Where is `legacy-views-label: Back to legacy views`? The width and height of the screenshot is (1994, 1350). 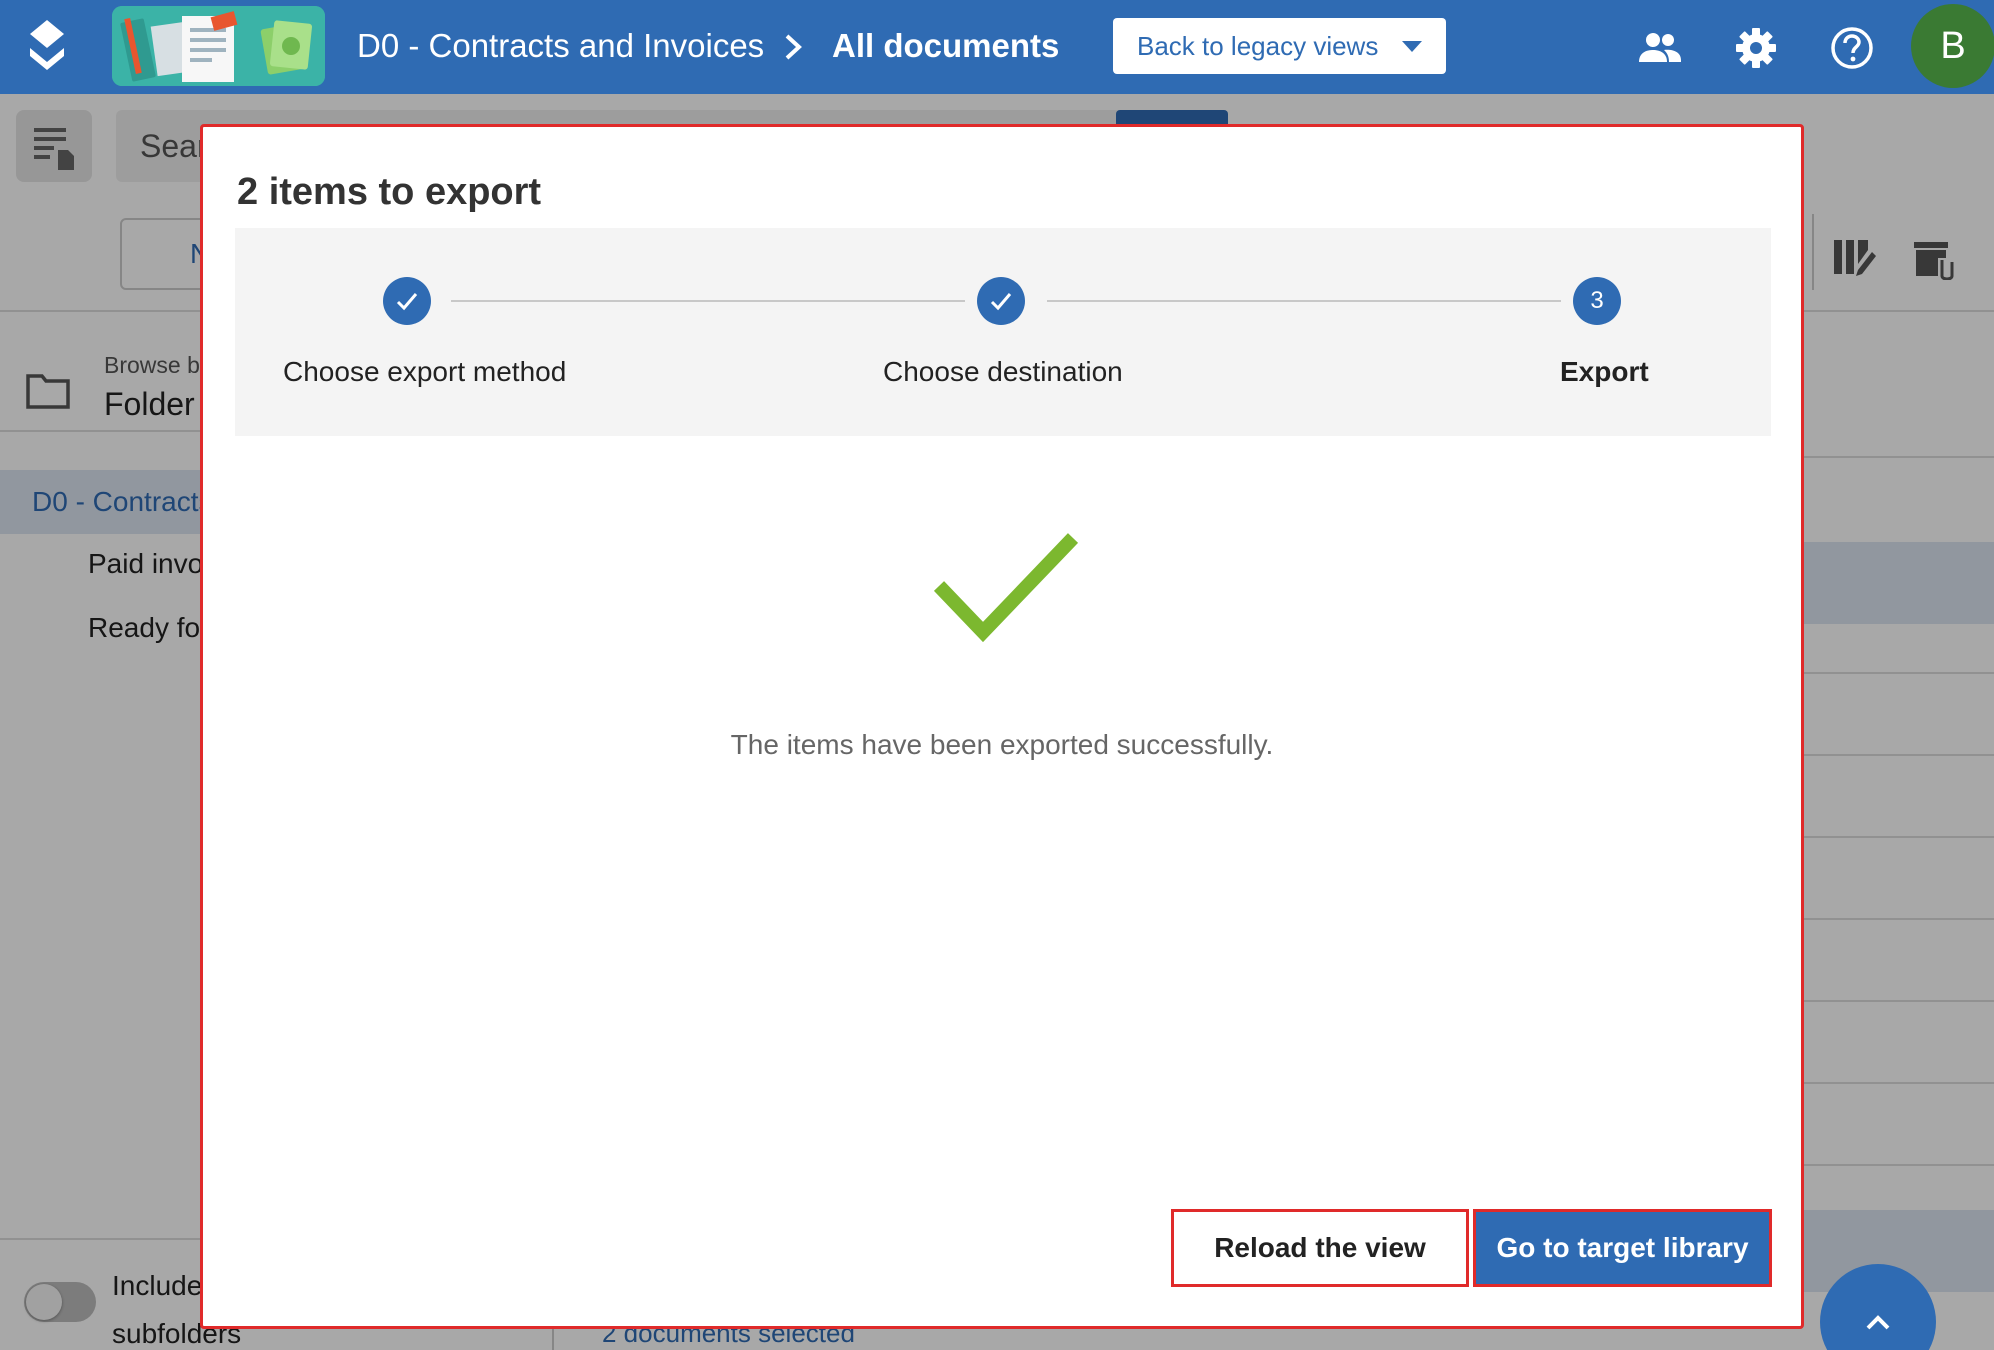 legacy-views-label: Back to legacy views is located at coordinates (1258, 46).